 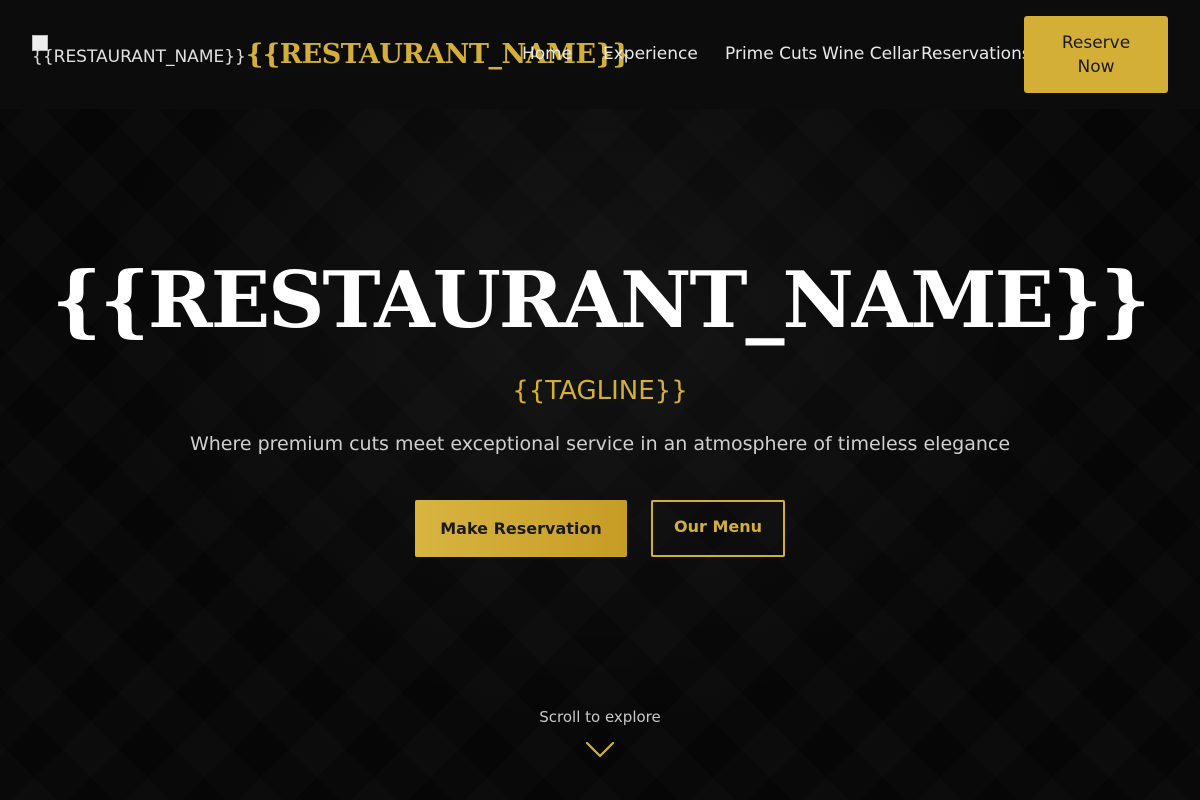 What do you see at coordinates (718, 528) in the screenshot?
I see `our-menu-button: Our Menu` at bounding box center [718, 528].